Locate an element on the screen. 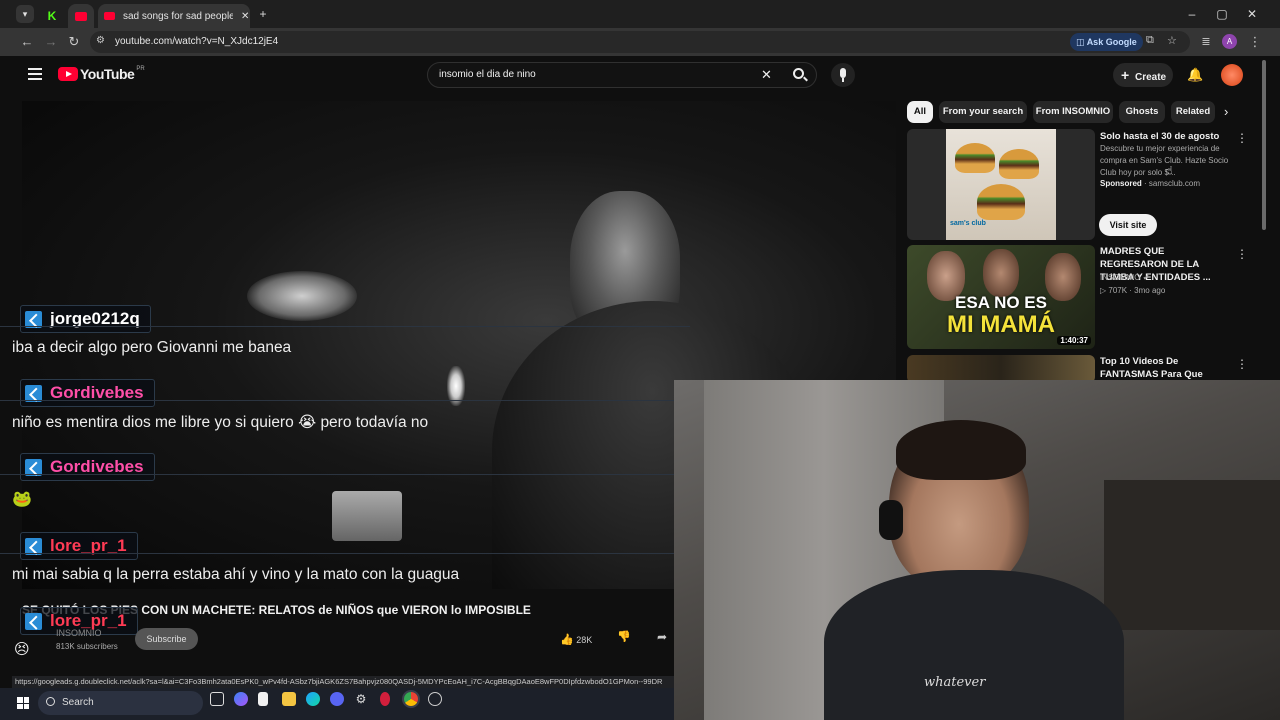 Image resolution: width=1280 pixels, height=720 pixels. search-button is located at coordinates (800, 75).